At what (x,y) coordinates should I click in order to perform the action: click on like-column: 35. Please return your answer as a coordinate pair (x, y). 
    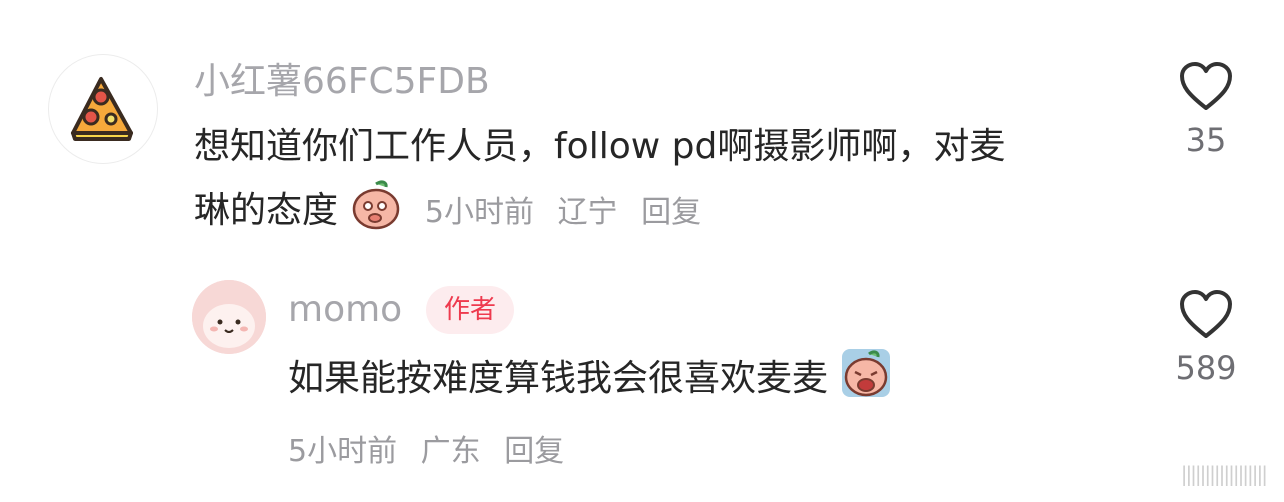
    Looking at the image, I should click on (1206, 108).